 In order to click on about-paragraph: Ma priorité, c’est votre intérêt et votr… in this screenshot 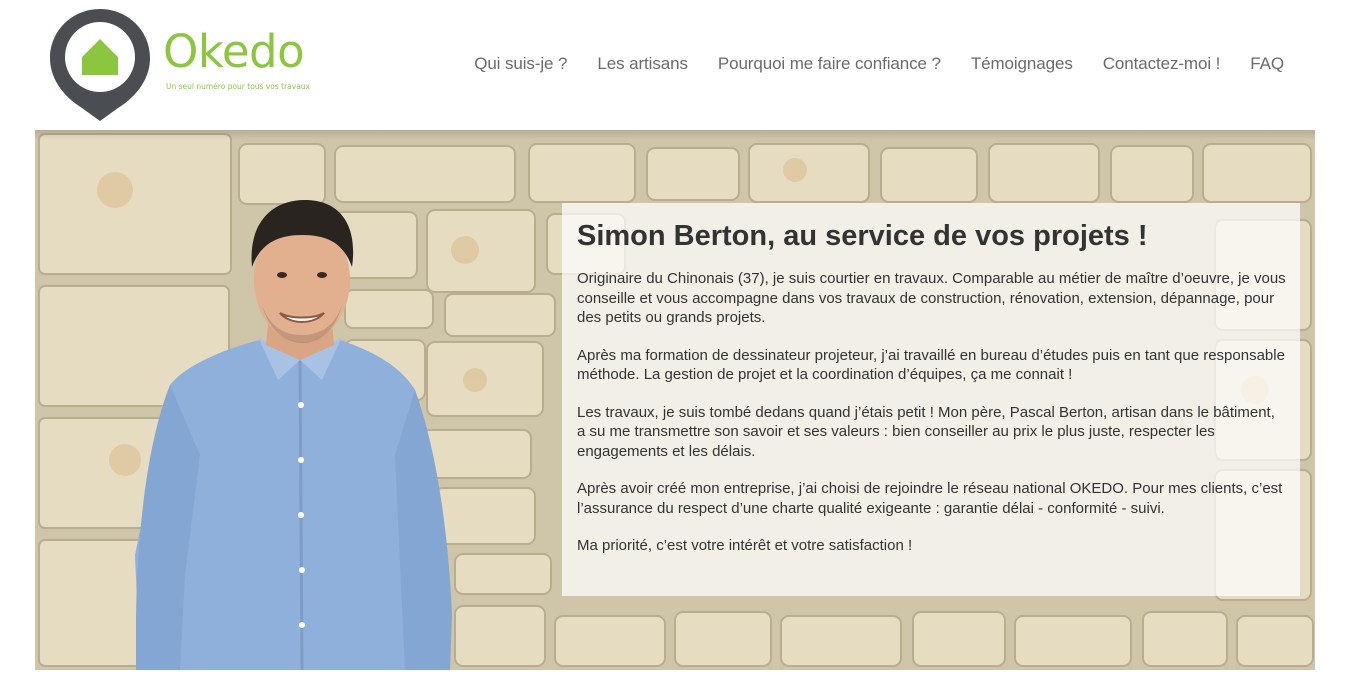, I will do `click(745, 546)`.